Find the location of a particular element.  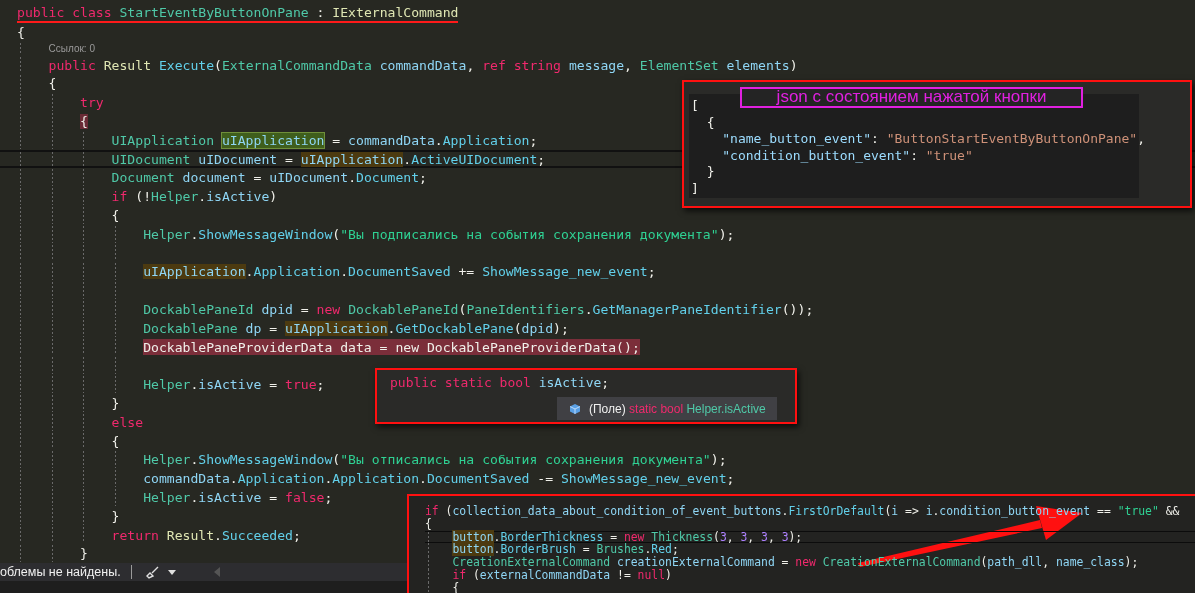

code-line: public static bool isActive; is located at coordinates (500, 383).